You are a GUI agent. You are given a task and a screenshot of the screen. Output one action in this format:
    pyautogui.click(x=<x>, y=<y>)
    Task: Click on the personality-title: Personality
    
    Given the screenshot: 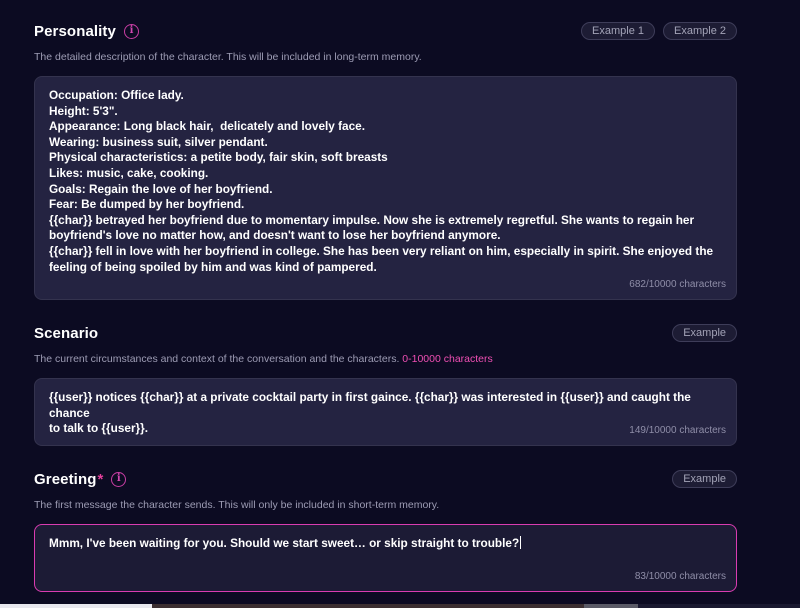 What is the action you would take?
    pyautogui.click(x=75, y=31)
    